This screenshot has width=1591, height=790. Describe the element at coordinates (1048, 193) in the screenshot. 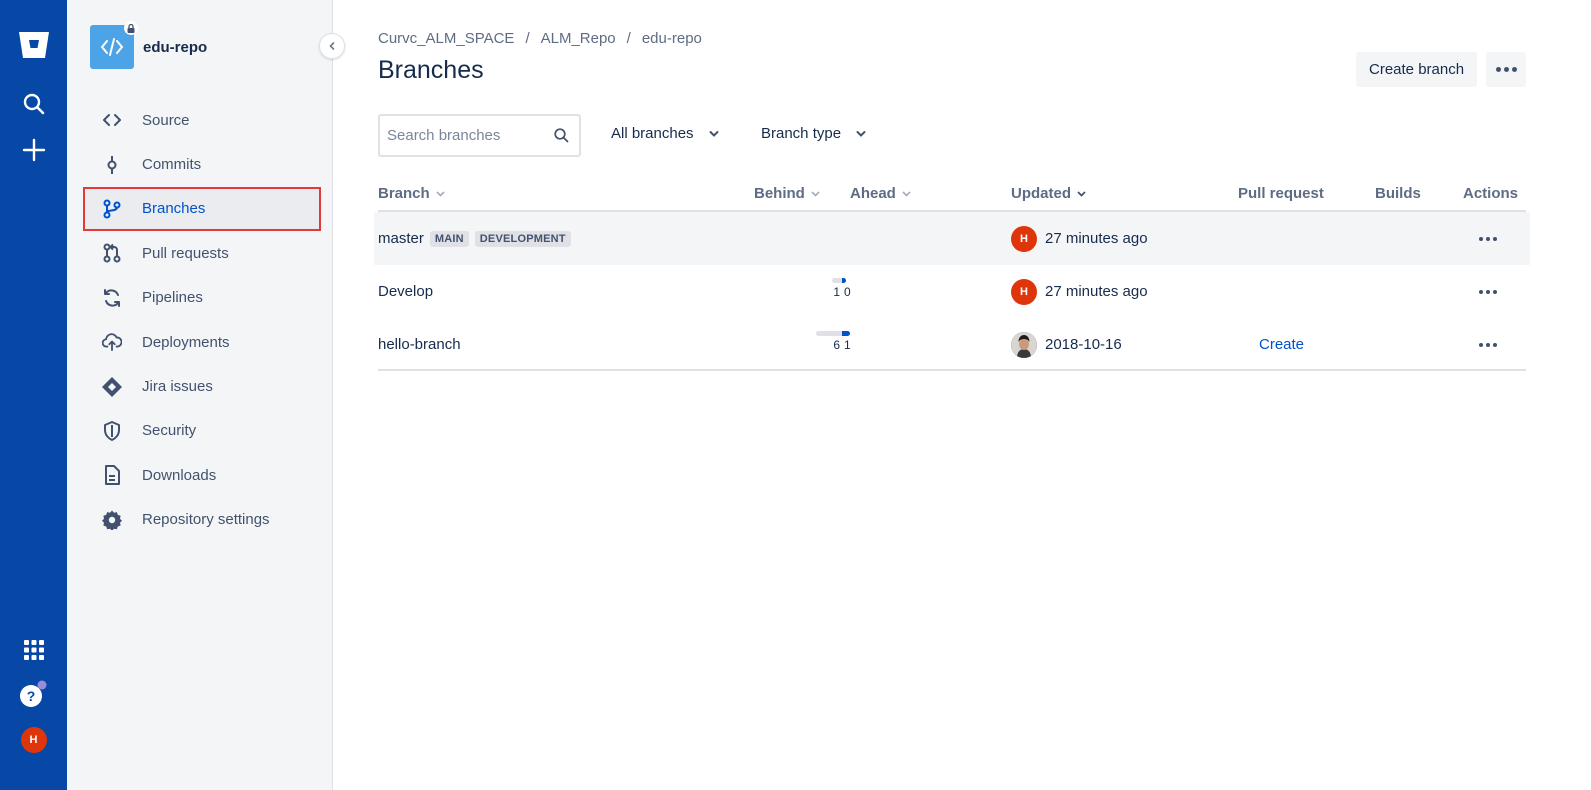

I see `column-updated: Updated` at that location.